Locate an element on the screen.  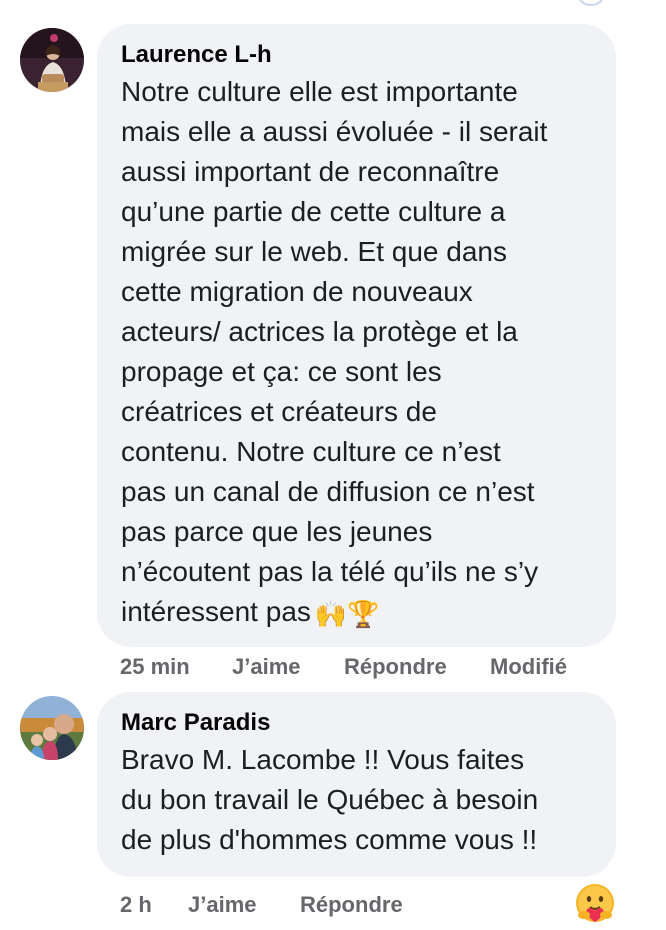
comment-line: de plus d'hommes comme vous !! is located at coordinates (329, 839).